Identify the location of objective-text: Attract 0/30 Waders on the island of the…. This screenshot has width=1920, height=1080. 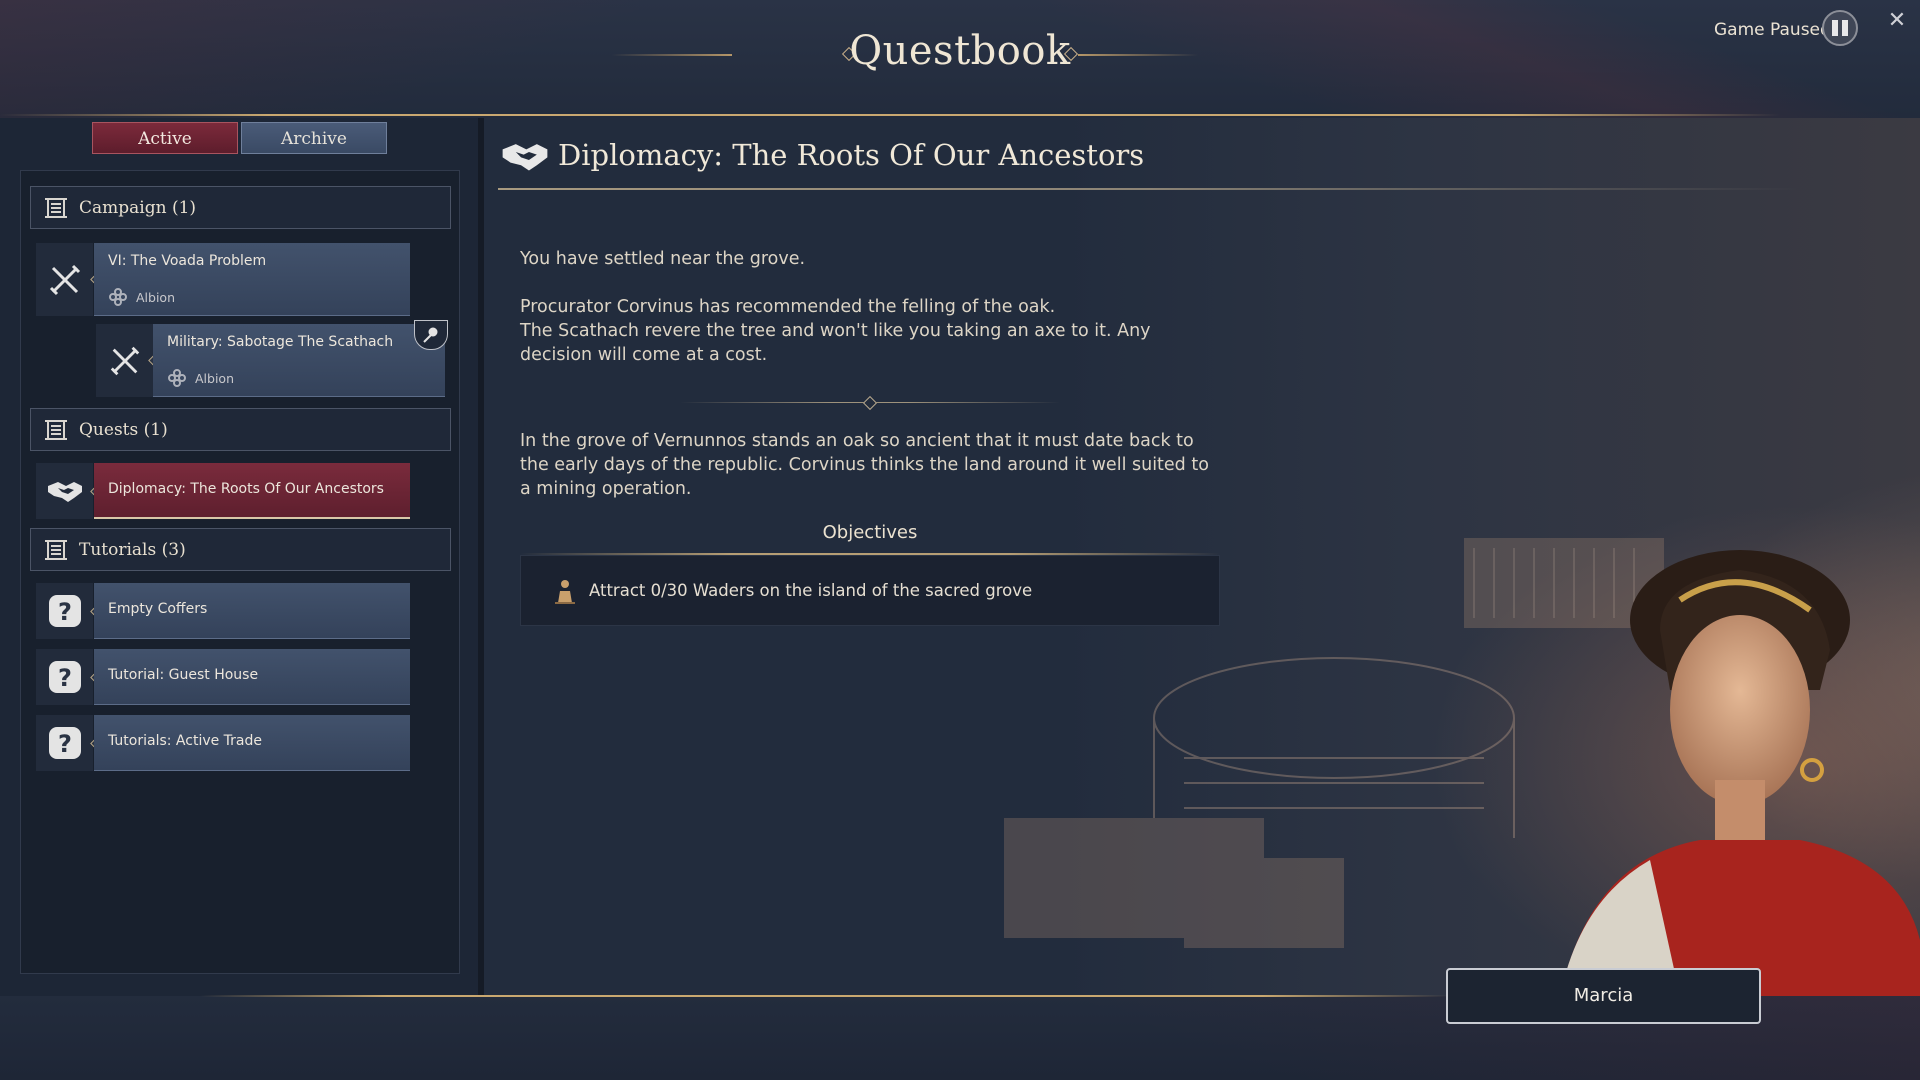
(811, 590).